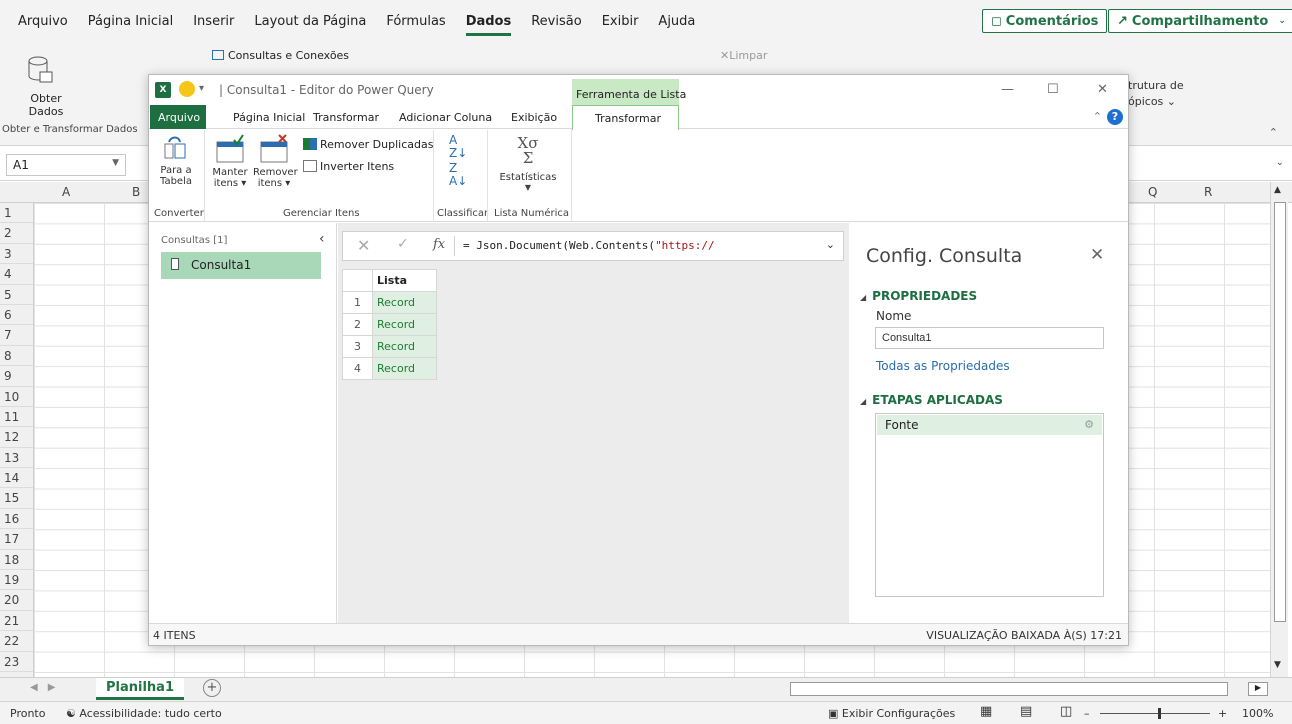 Image resolution: width=1292 pixels, height=724 pixels. What do you see at coordinates (43, 25) in the screenshot?
I see `menu-tab-arquivo: Arquivo` at bounding box center [43, 25].